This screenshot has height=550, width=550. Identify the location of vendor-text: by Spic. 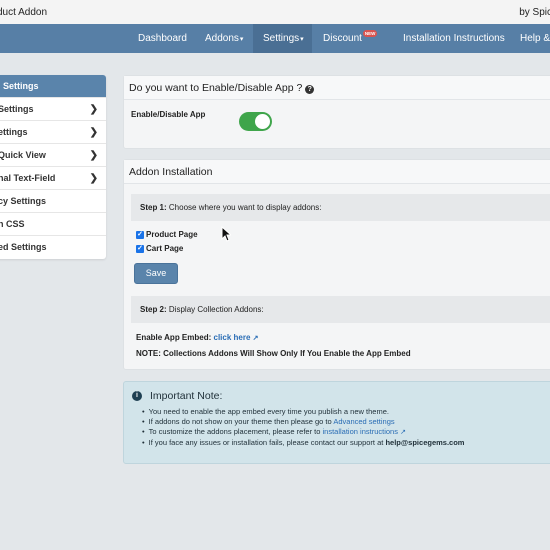
(534, 12).